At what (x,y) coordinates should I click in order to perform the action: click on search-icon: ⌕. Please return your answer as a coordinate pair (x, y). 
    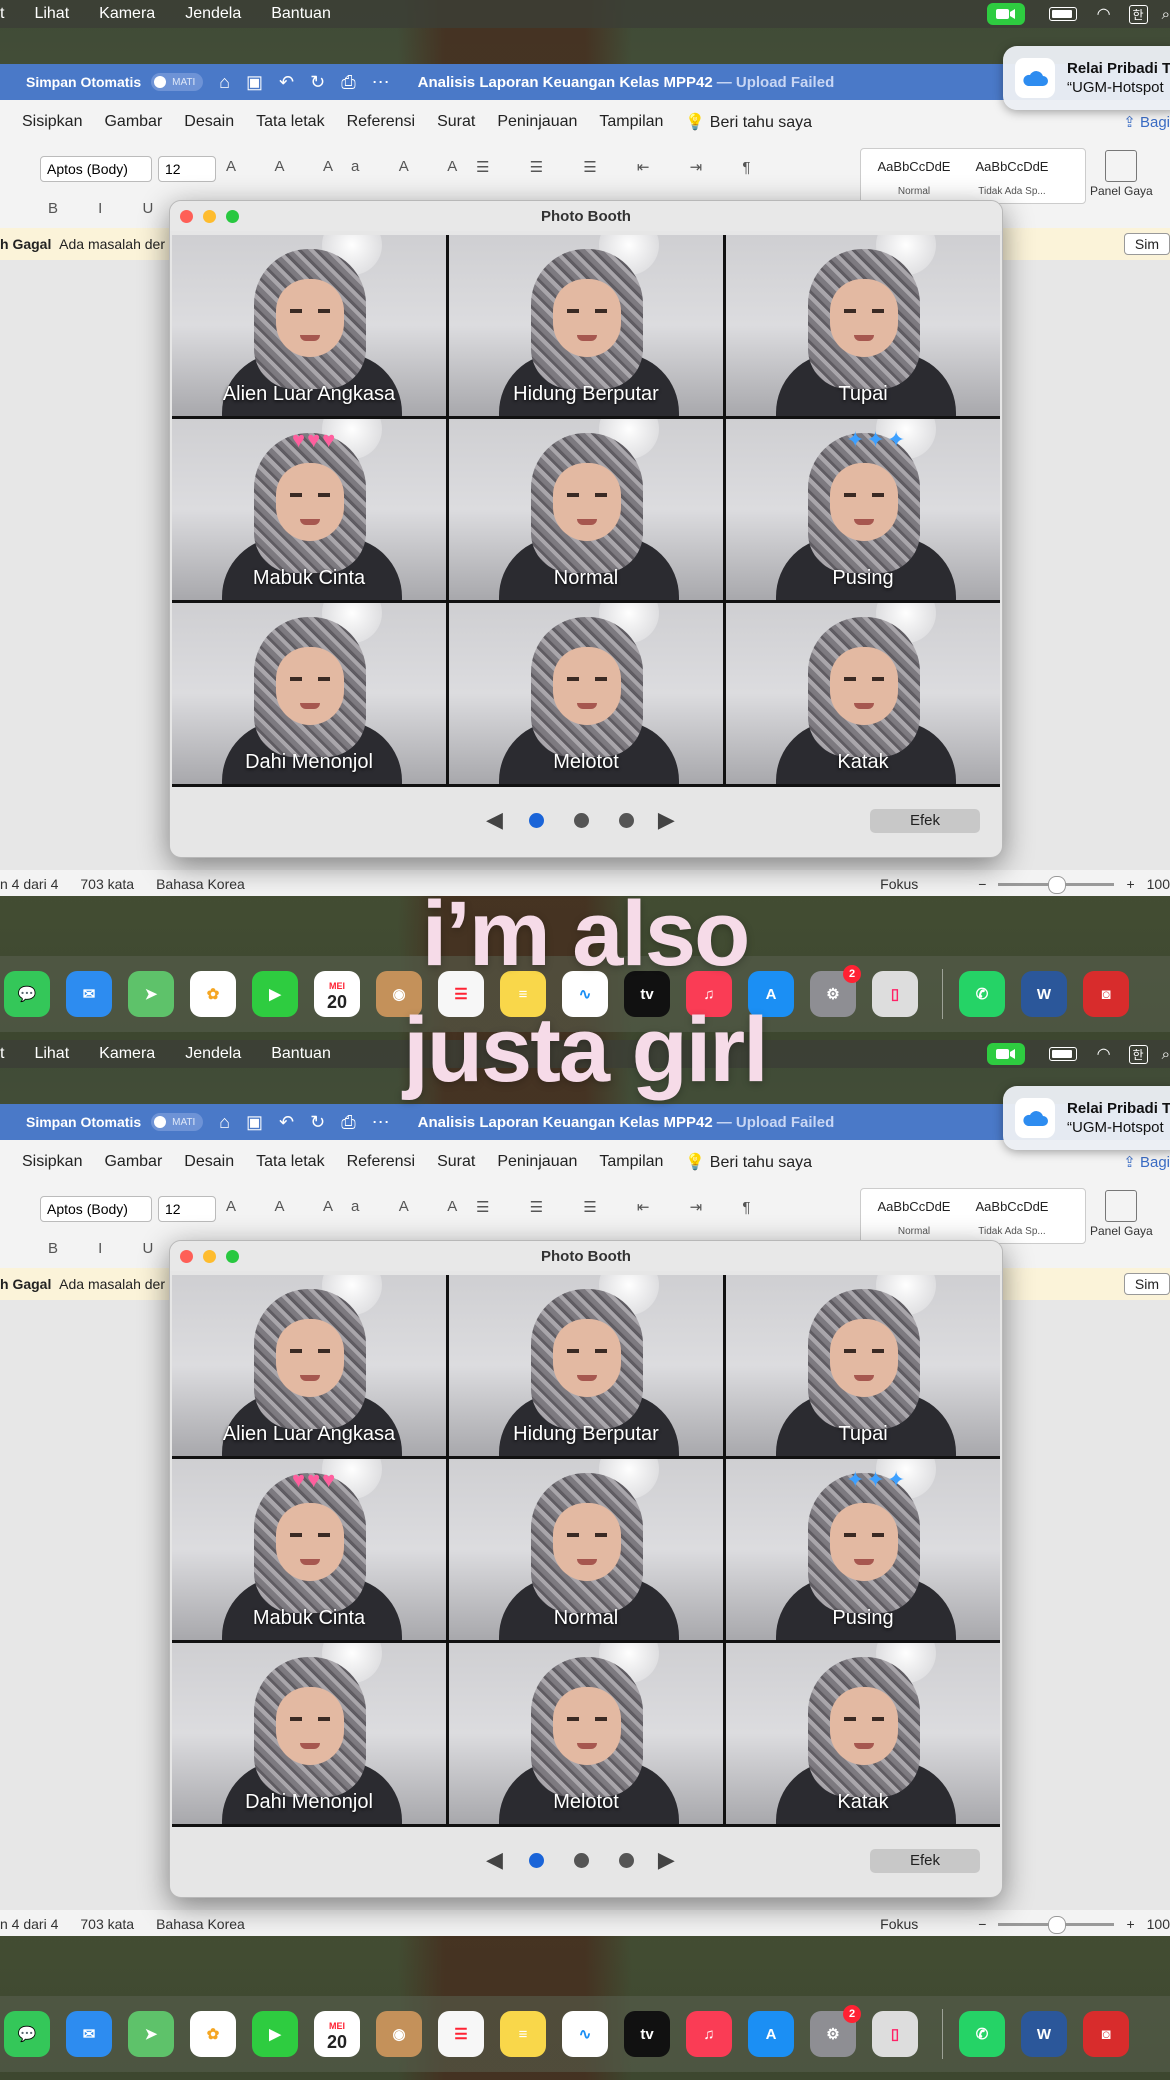
    Looking at the image, I should click on (1166, 14).